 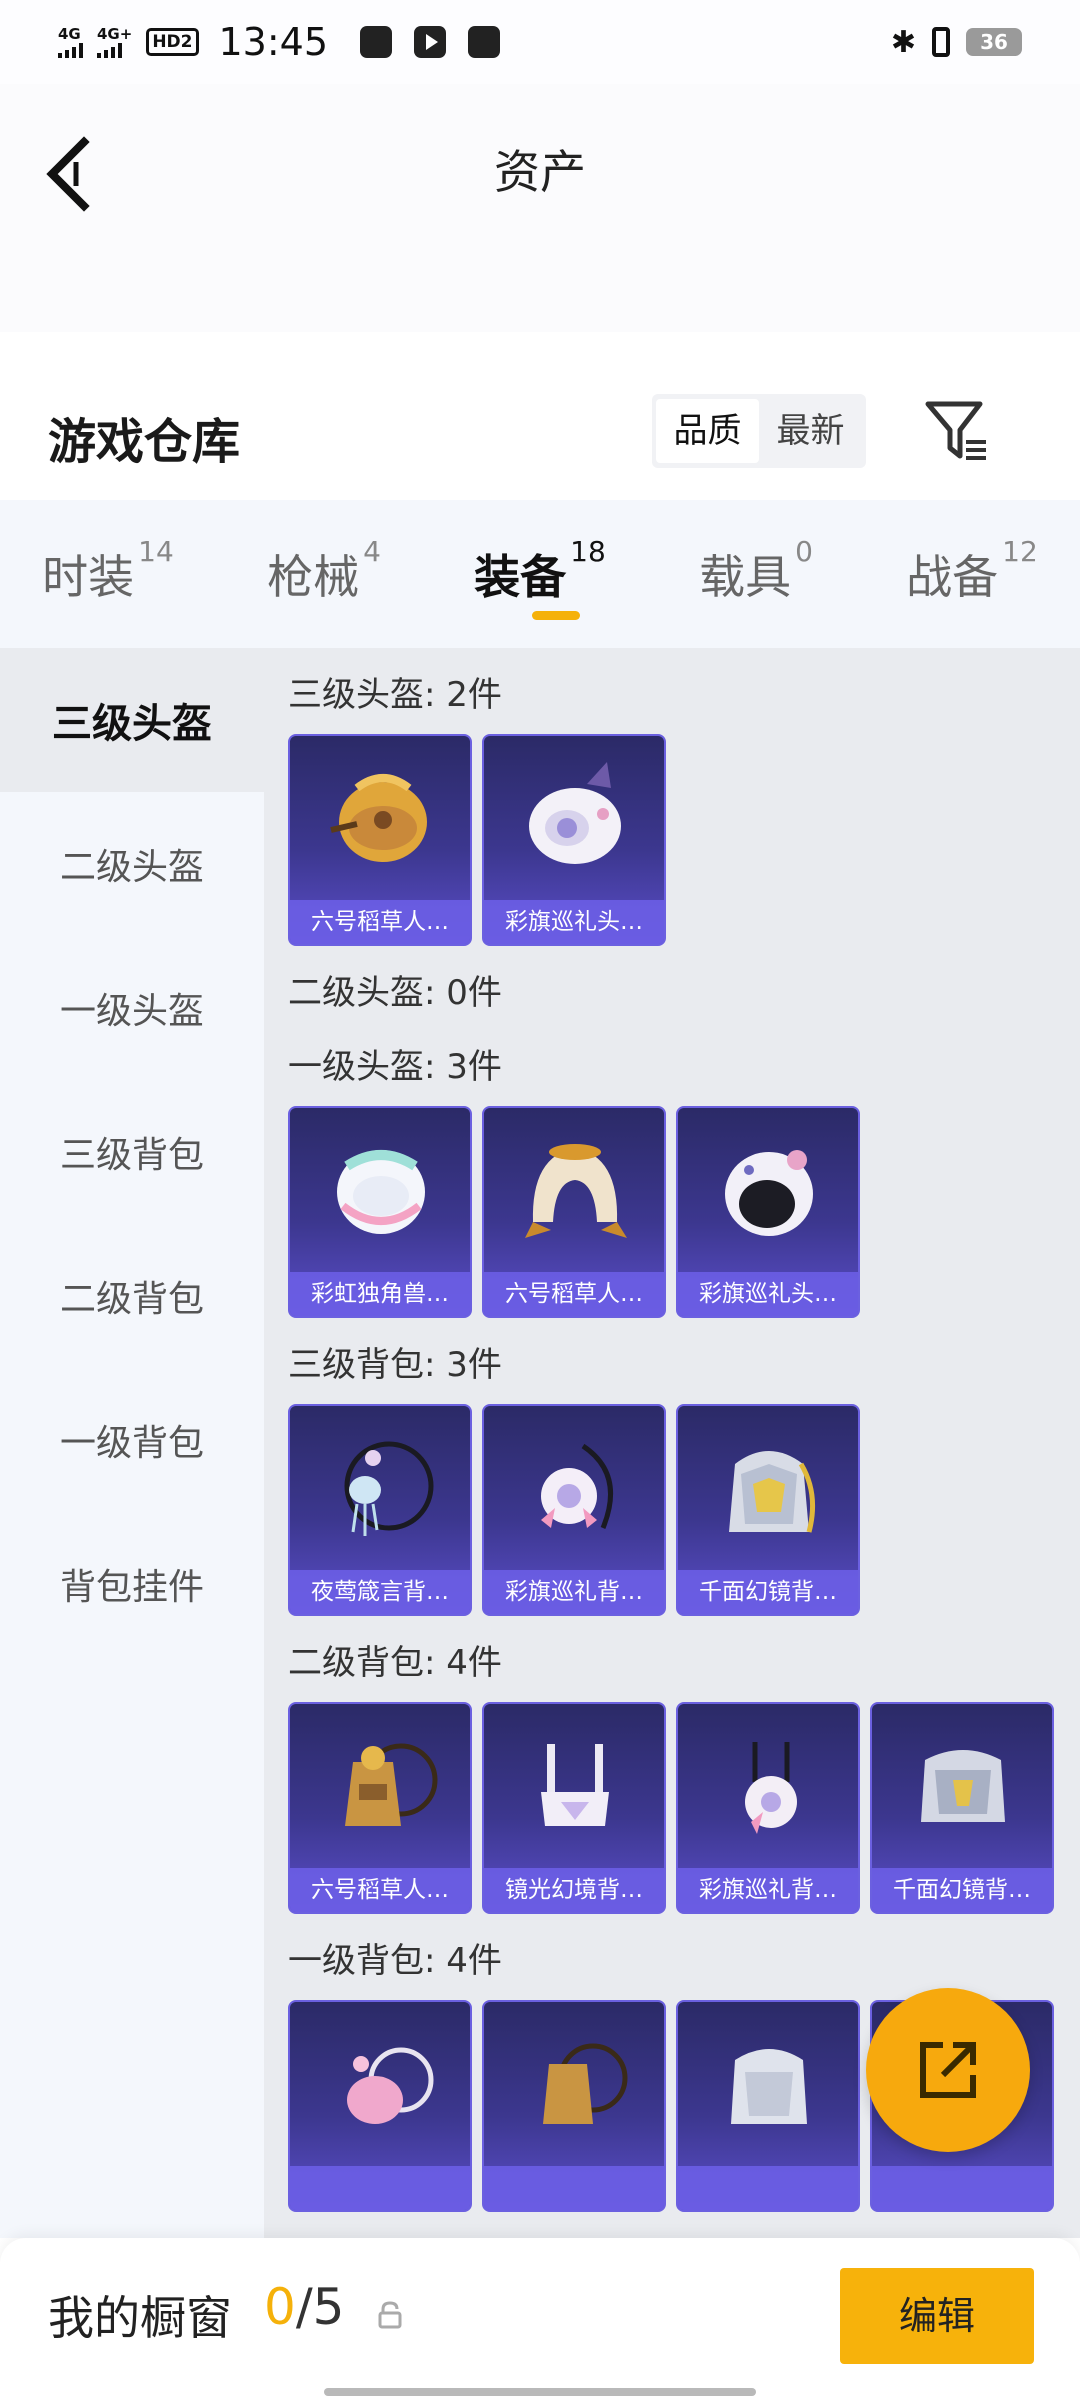 I want to click on tab-fashion: 时装 14, so click(x=108, y=574).